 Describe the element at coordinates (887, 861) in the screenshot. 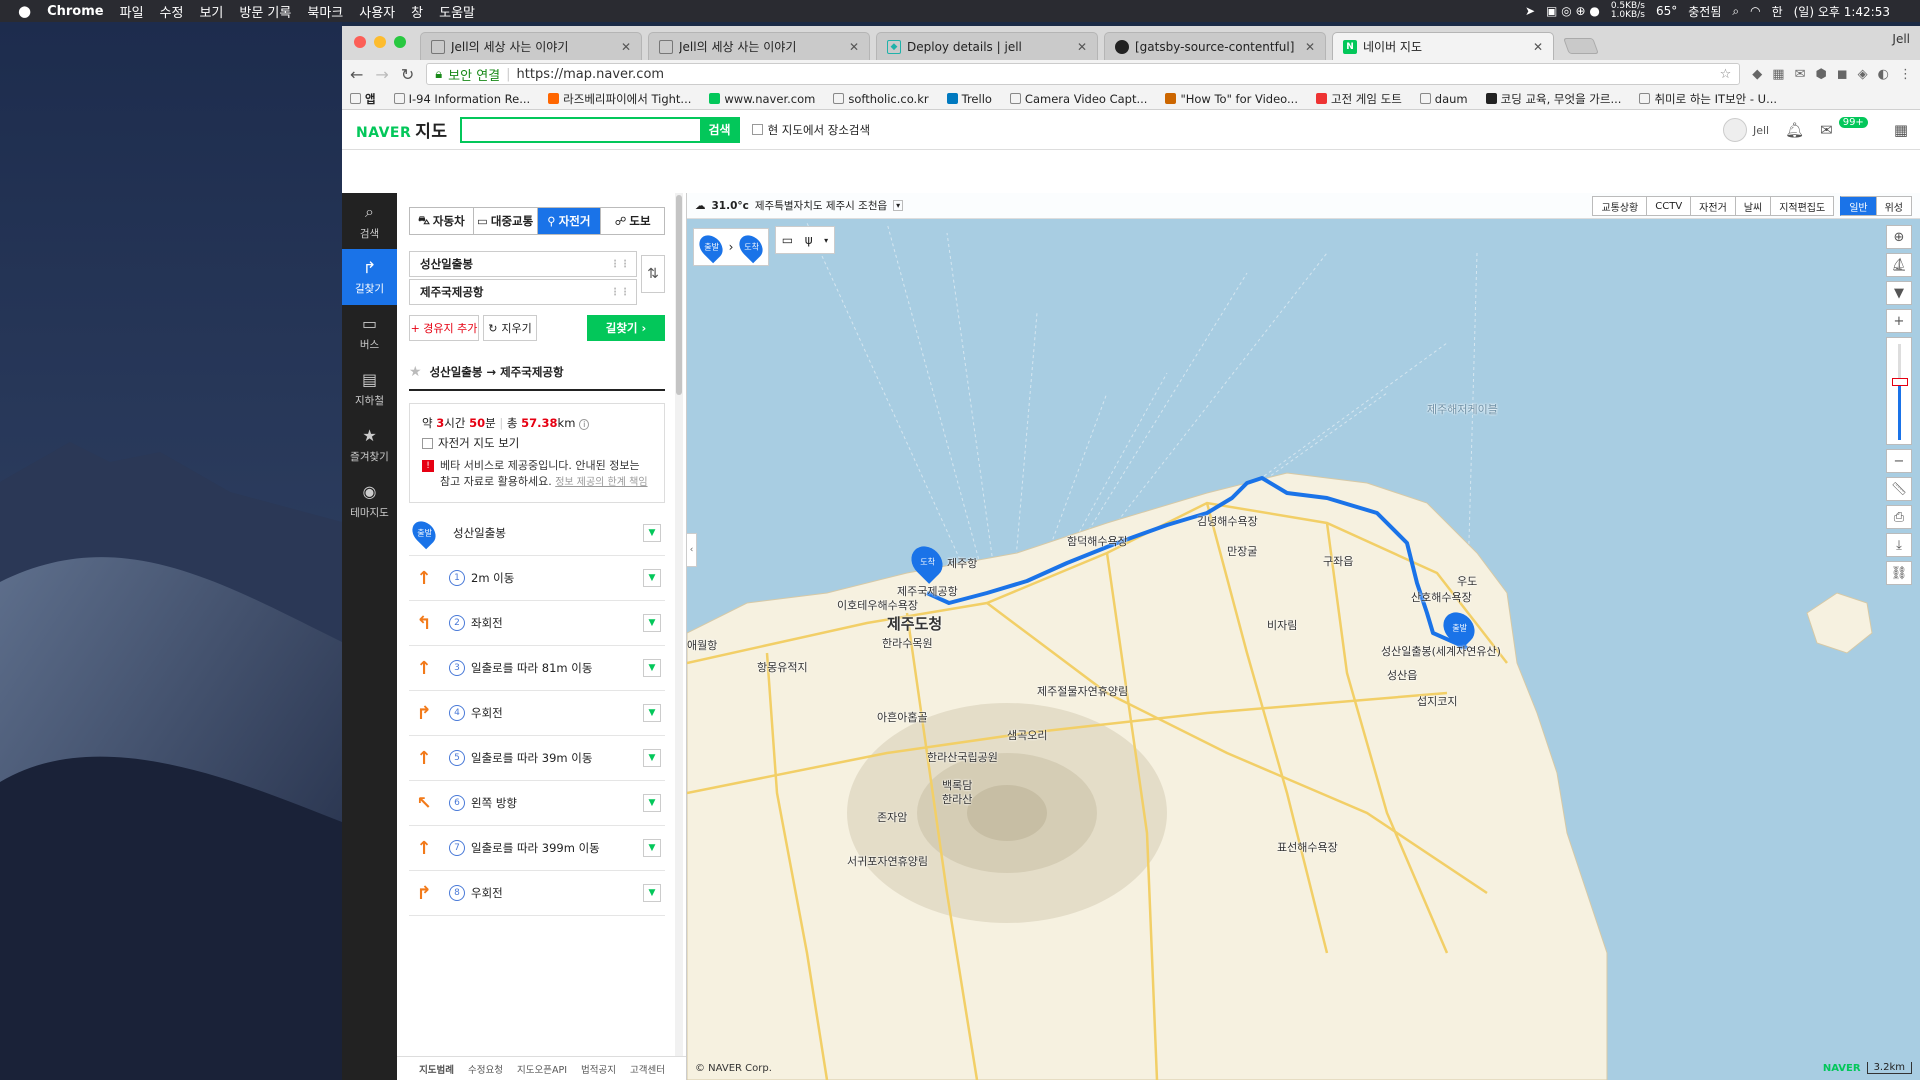

I see `map-label: 서귀포자연휴양림` at that location.